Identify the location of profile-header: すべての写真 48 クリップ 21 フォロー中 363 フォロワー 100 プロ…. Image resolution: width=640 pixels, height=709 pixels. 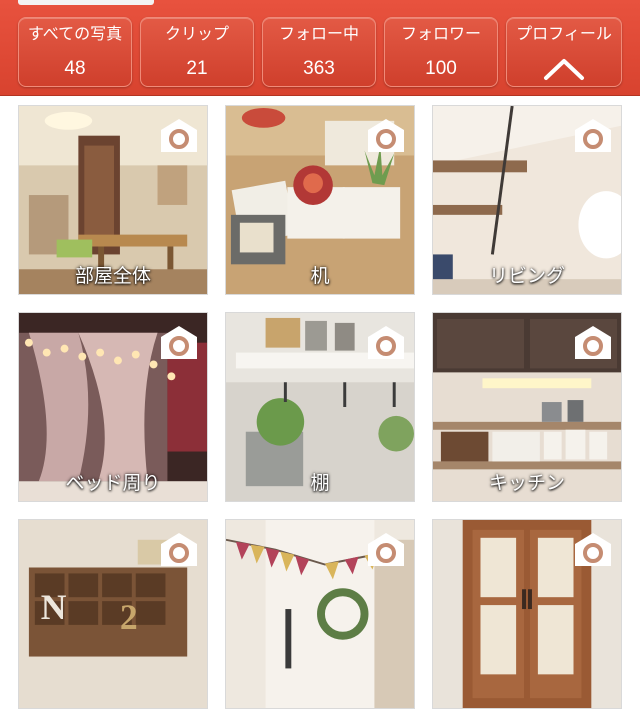
(320, 48).